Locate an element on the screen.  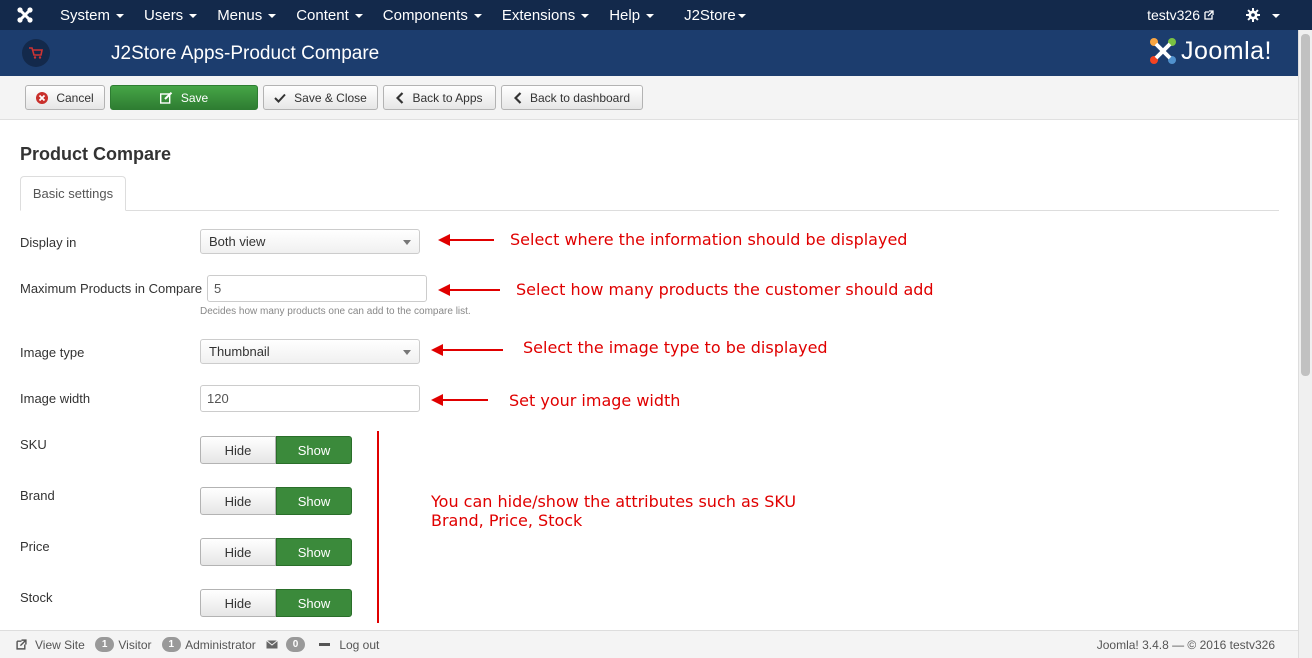
save-button: Save is located at coordinates (184, 97).